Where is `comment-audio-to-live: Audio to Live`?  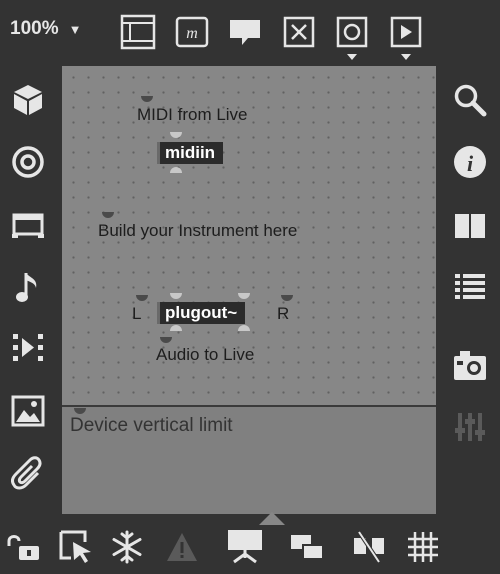 comment-audio-to-live: Audio to Live is located at coordinates (205, 355).